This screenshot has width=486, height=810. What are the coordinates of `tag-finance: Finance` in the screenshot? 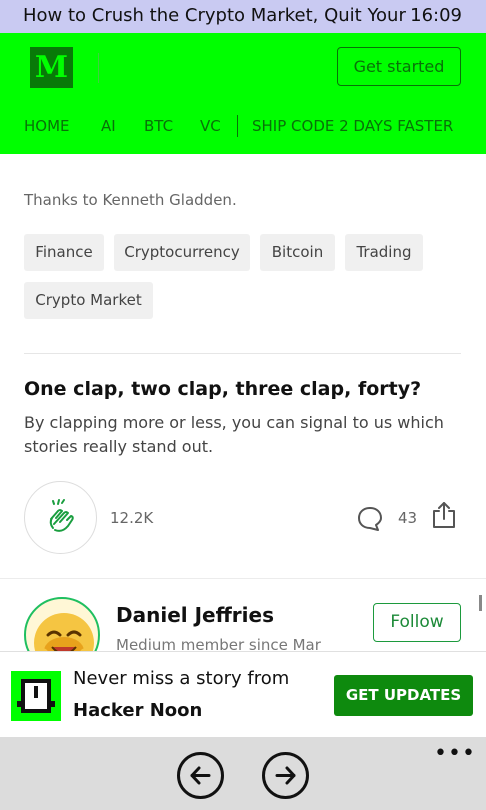 It's located at (64, 252).